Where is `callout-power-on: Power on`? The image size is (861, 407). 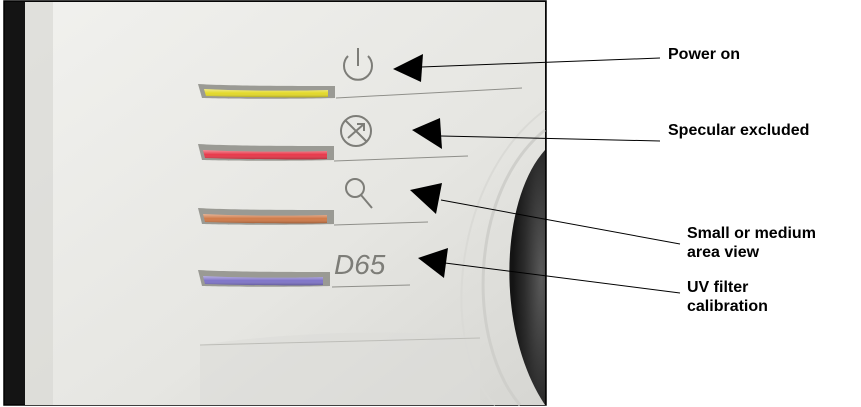
callout-power-on: Power on is located at coordinates (704, 54).